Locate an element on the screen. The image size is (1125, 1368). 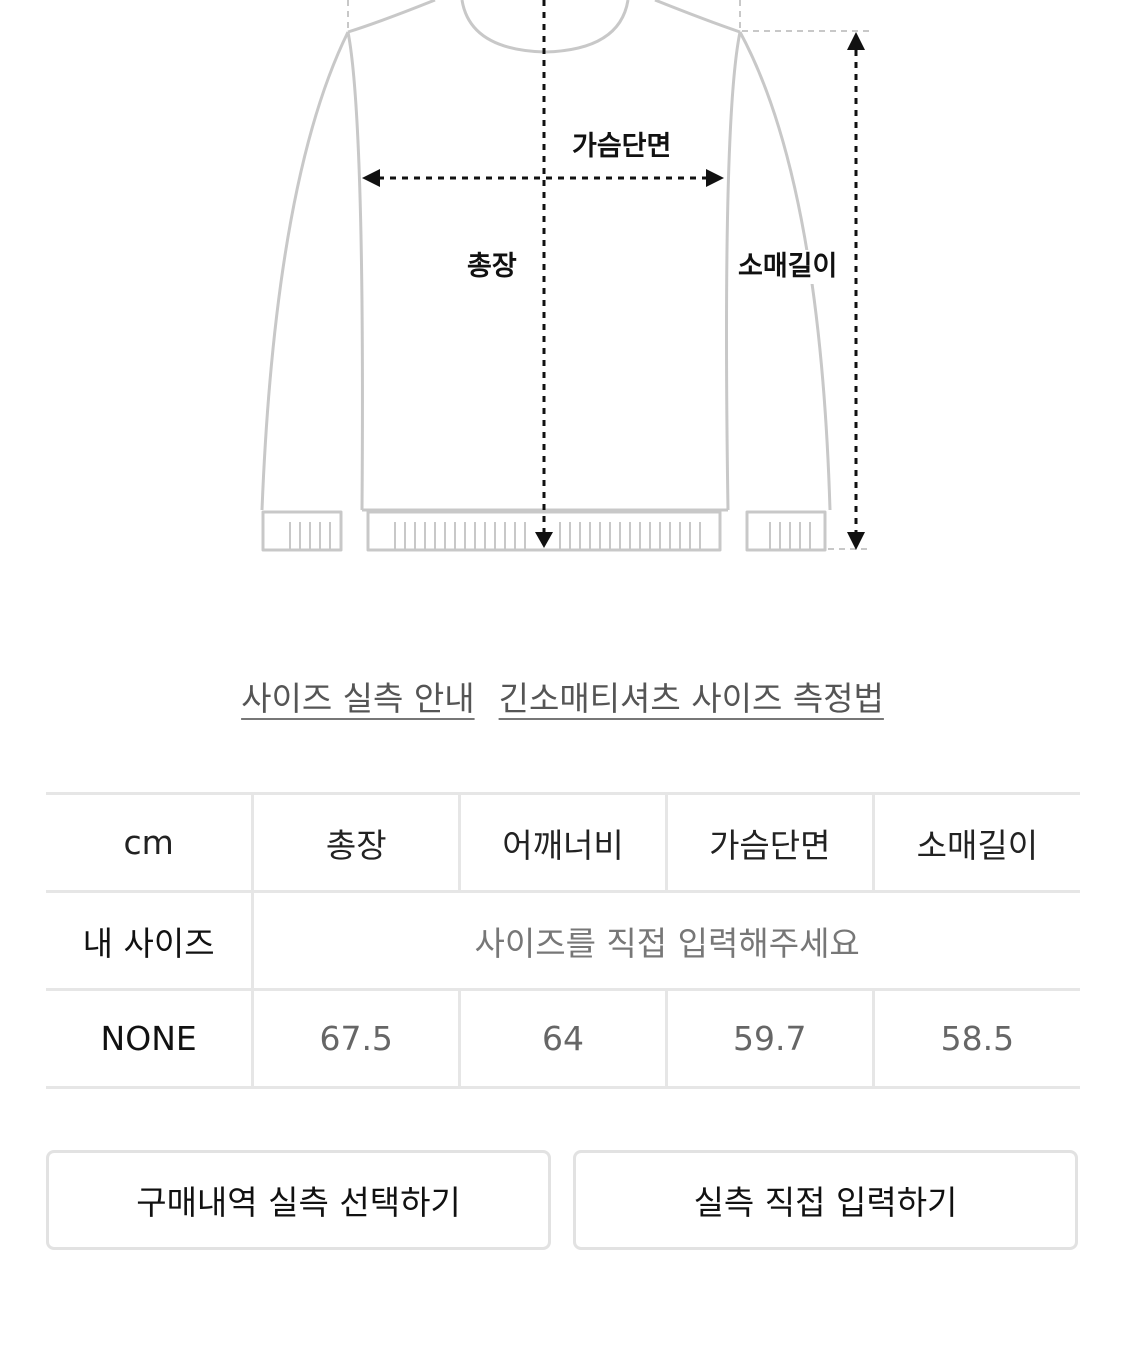
table-row: NONE 67.5 64 59.7 58.5 is located at coordinates (563, 1038).